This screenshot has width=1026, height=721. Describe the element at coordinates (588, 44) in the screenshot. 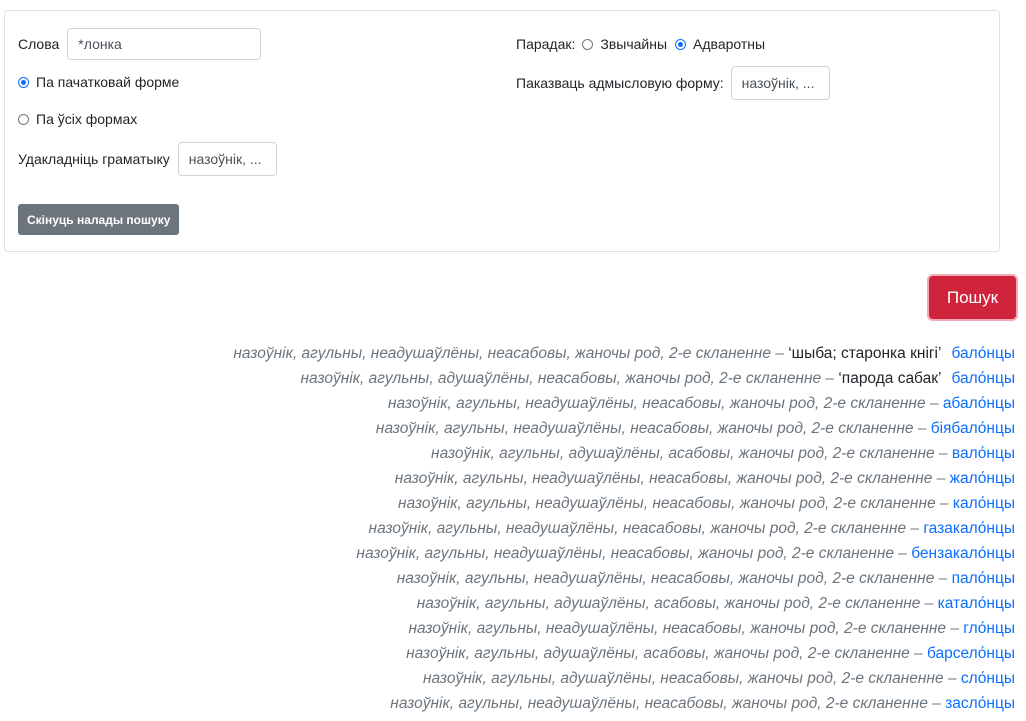

I see `radio-order-normal` at that location.